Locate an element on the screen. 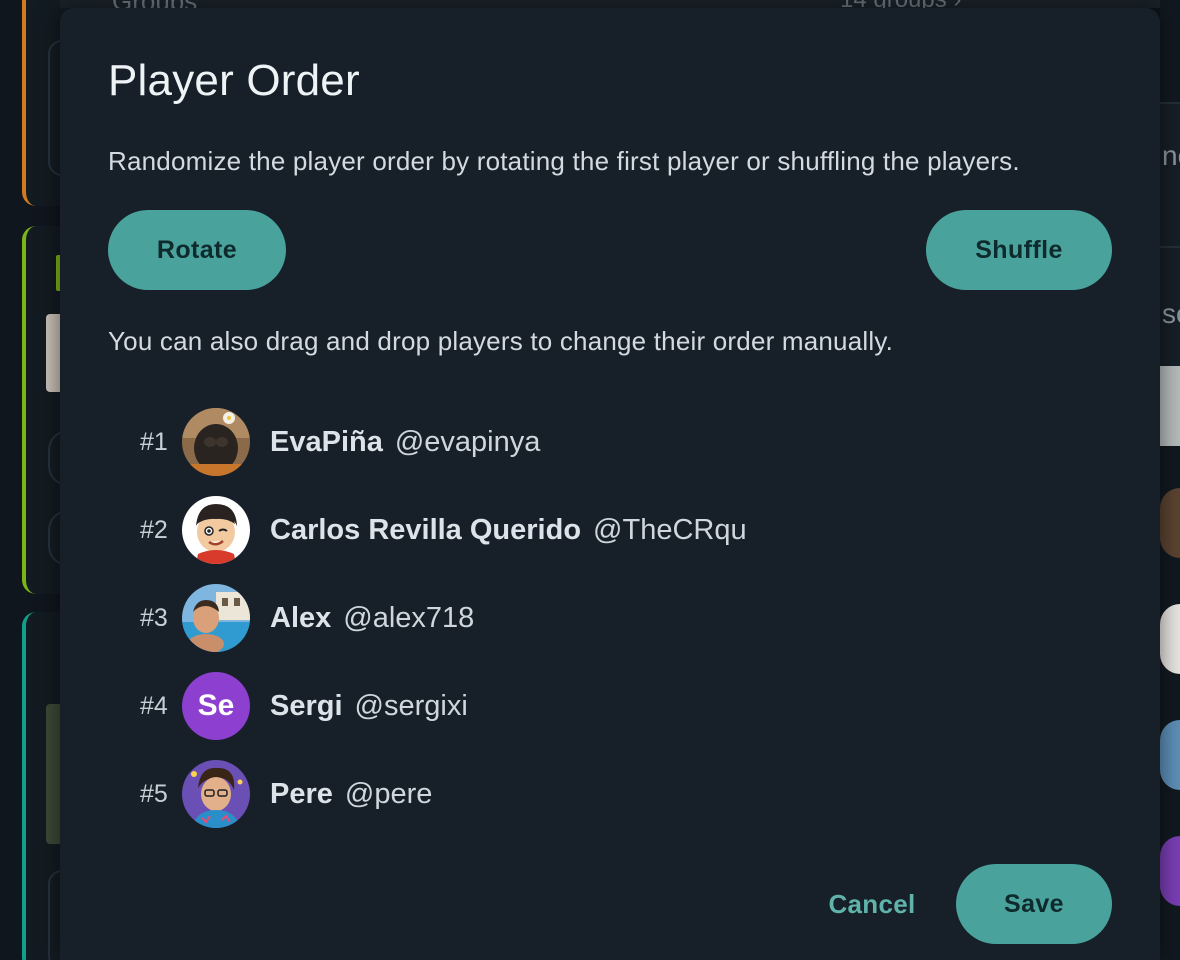 The height and width of the screenshot is (960, 1180). player-avatar-initials: Se is located at coordinates (216, 706).